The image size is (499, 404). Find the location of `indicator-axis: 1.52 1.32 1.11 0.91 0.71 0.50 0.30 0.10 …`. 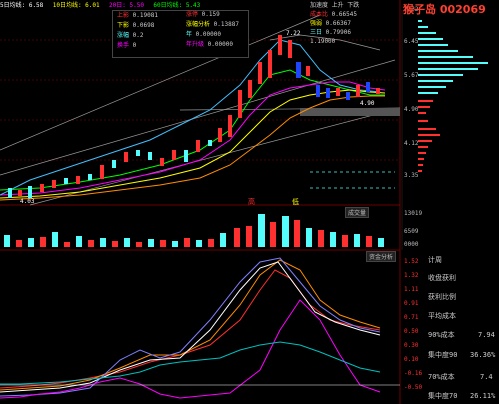

indicator-axis: 1.52 1.32 1.11 0.91 0.71 0.50 0.30 0.10 … is located at coordinates (414, 328).